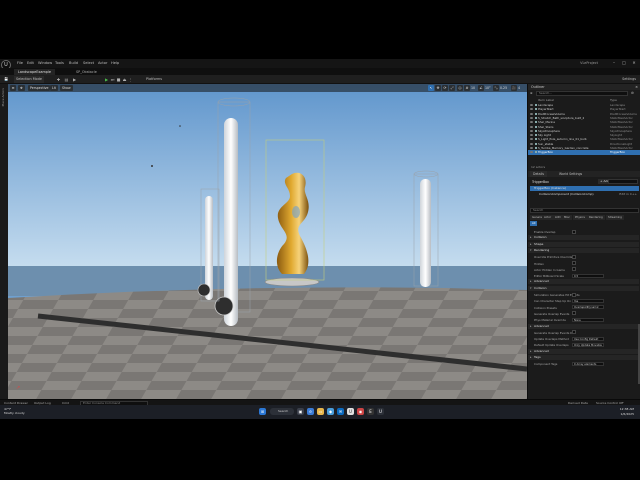  I want to click on details-category: Tags, so click(583, 357).